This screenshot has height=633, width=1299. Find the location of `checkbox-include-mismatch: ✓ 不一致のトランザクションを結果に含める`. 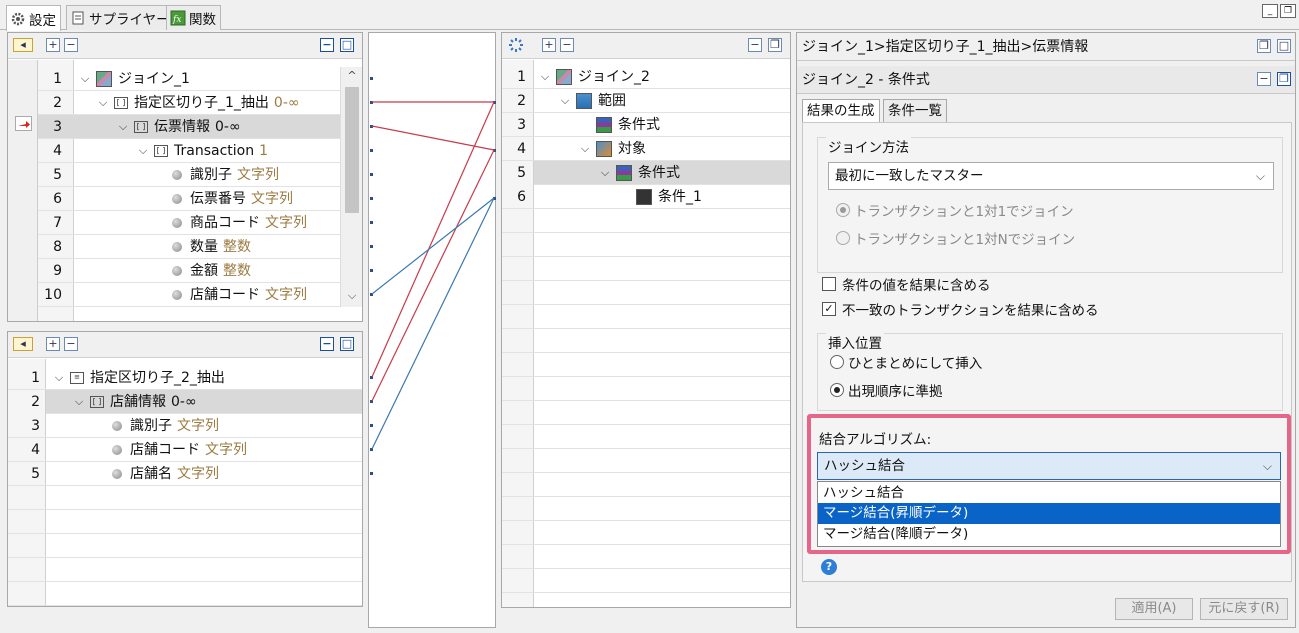

checkbox-include-mismatch: ✓ 不一致のトランザクションを結果に含める is located at coordinates (960, 309).